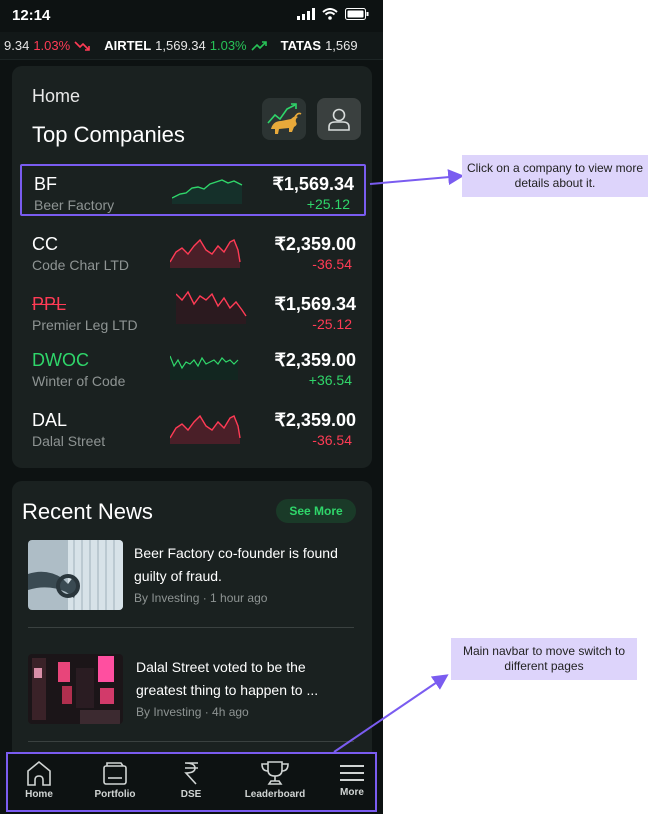 This screenshot has width=648, height=814. Describe the element at coordinates (128, 45) in the screenshot. I see `ticker-symbol: AIRTEL` at that location.